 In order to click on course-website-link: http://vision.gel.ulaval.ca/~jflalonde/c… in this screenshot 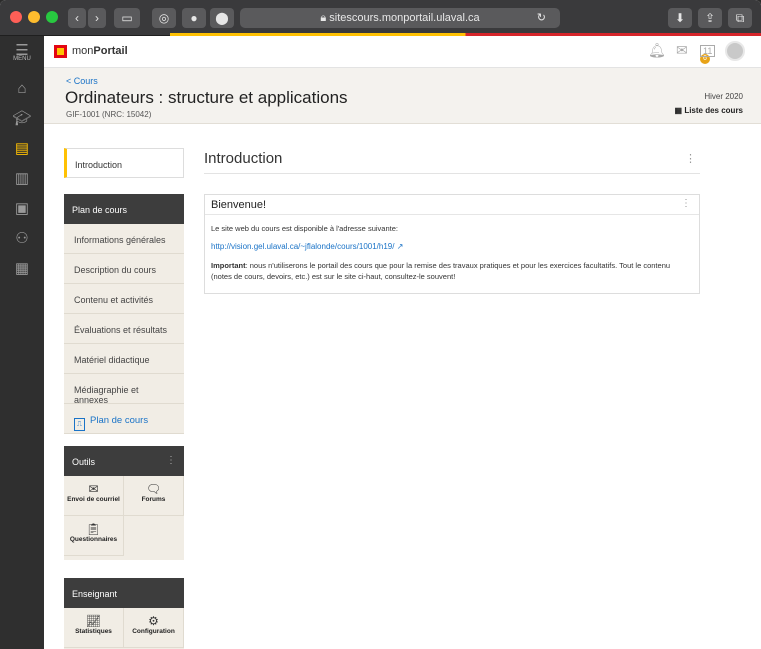, I will do `click(307, 246)`.